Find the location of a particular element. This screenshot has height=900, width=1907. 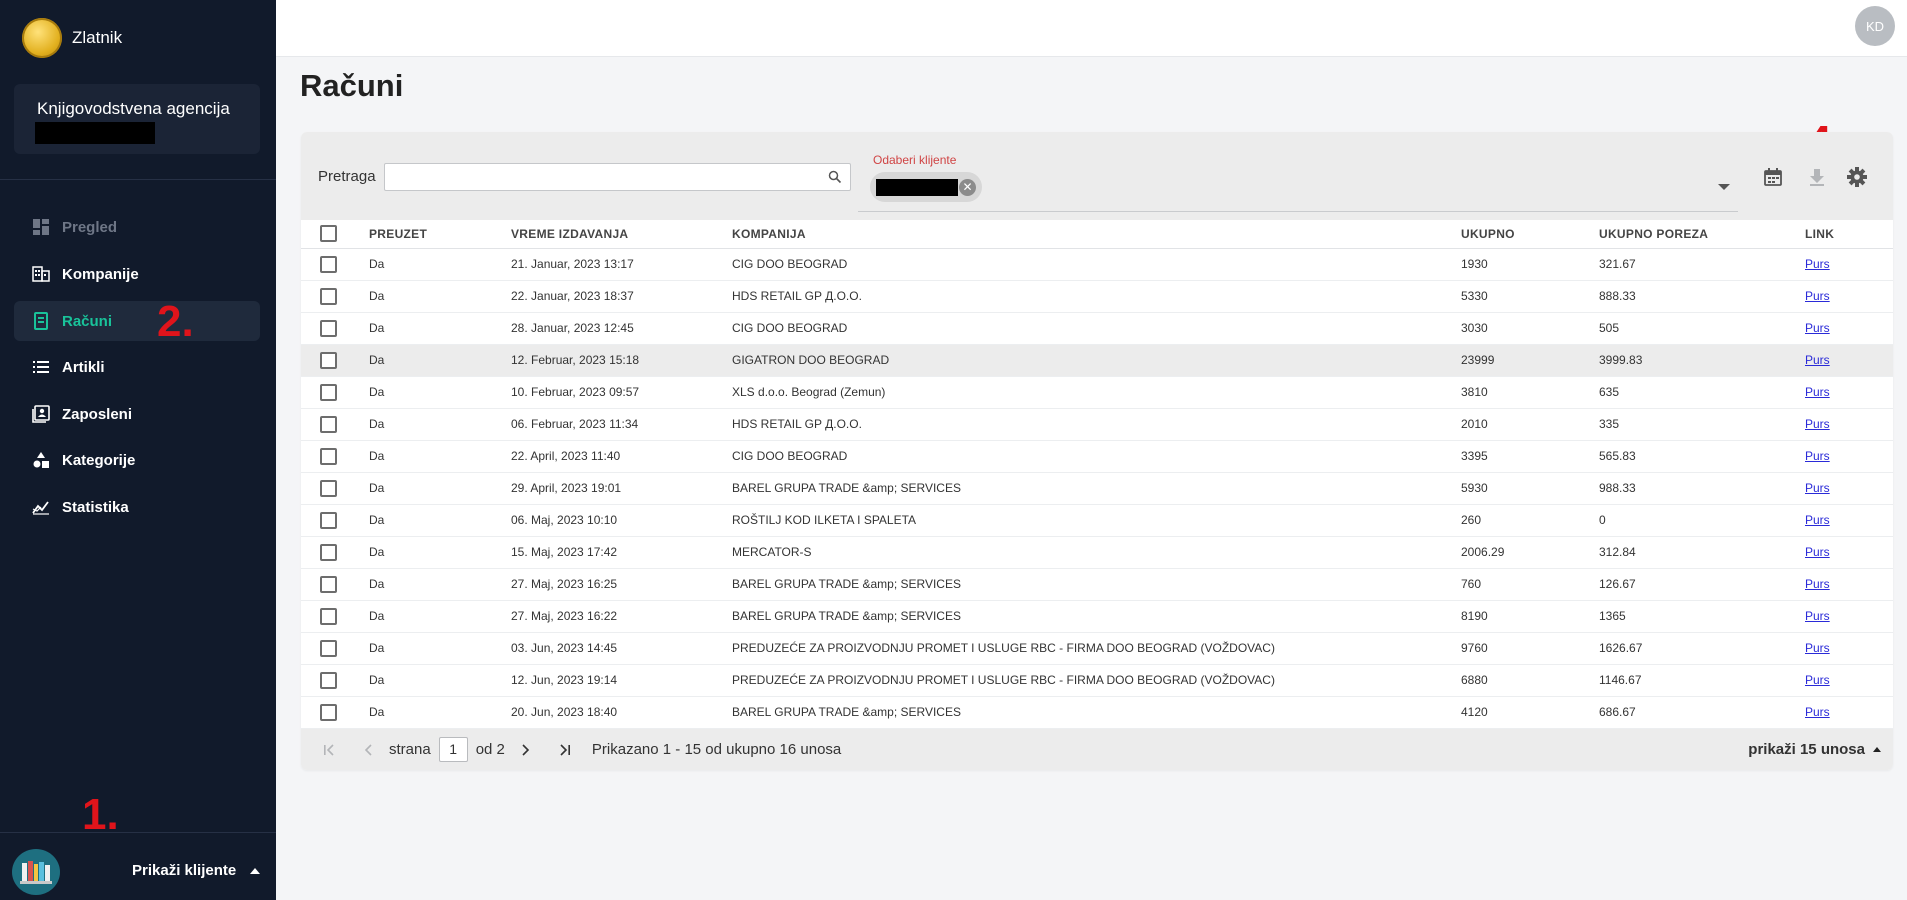

cell-kompanija: GIGATRON DOO BEOGRAD is located at coordinates (1096, 360).